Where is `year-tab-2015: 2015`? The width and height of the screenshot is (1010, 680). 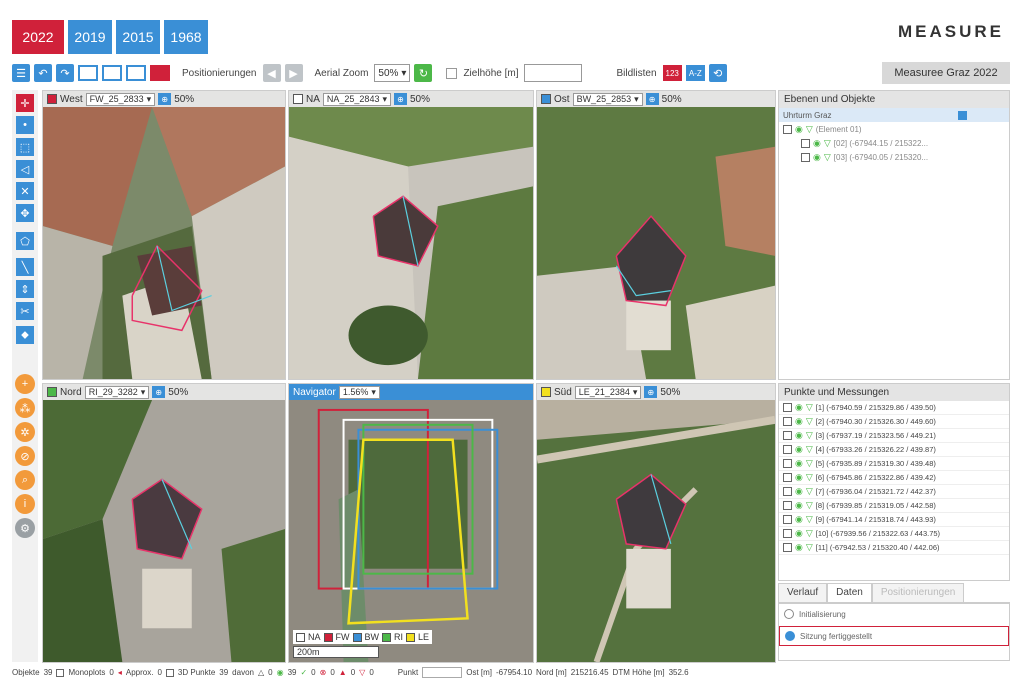
year-tab-2015: 2015 is located at coordinates (138, 37).